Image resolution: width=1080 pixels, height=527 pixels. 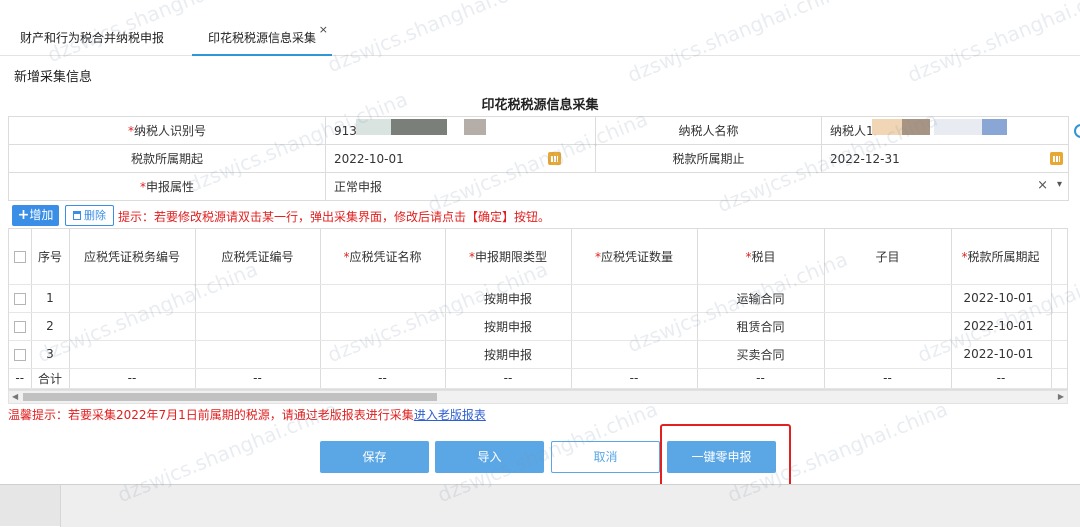 I want to click on add-button: +增加, so click(x=35, y=215).